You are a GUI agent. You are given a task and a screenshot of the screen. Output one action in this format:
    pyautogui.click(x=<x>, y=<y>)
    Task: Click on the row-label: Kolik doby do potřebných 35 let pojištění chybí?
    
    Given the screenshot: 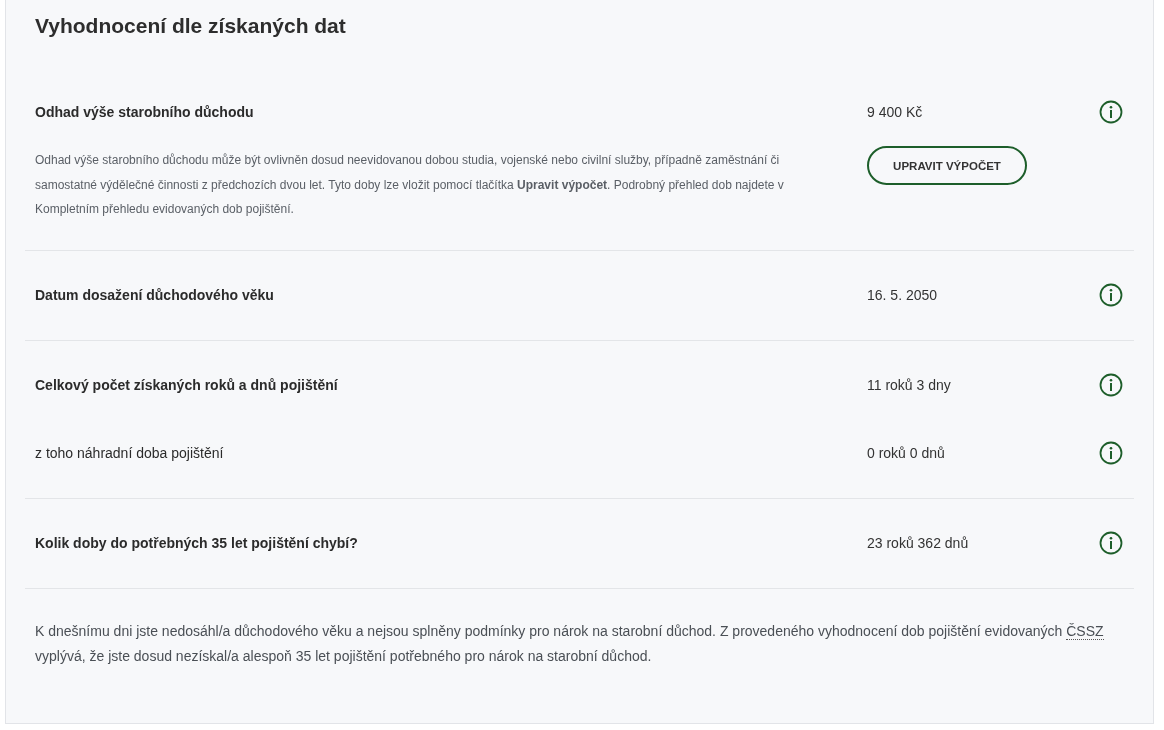 What is the action you would take?
    pyautogui.click(x=197, y=542)
    